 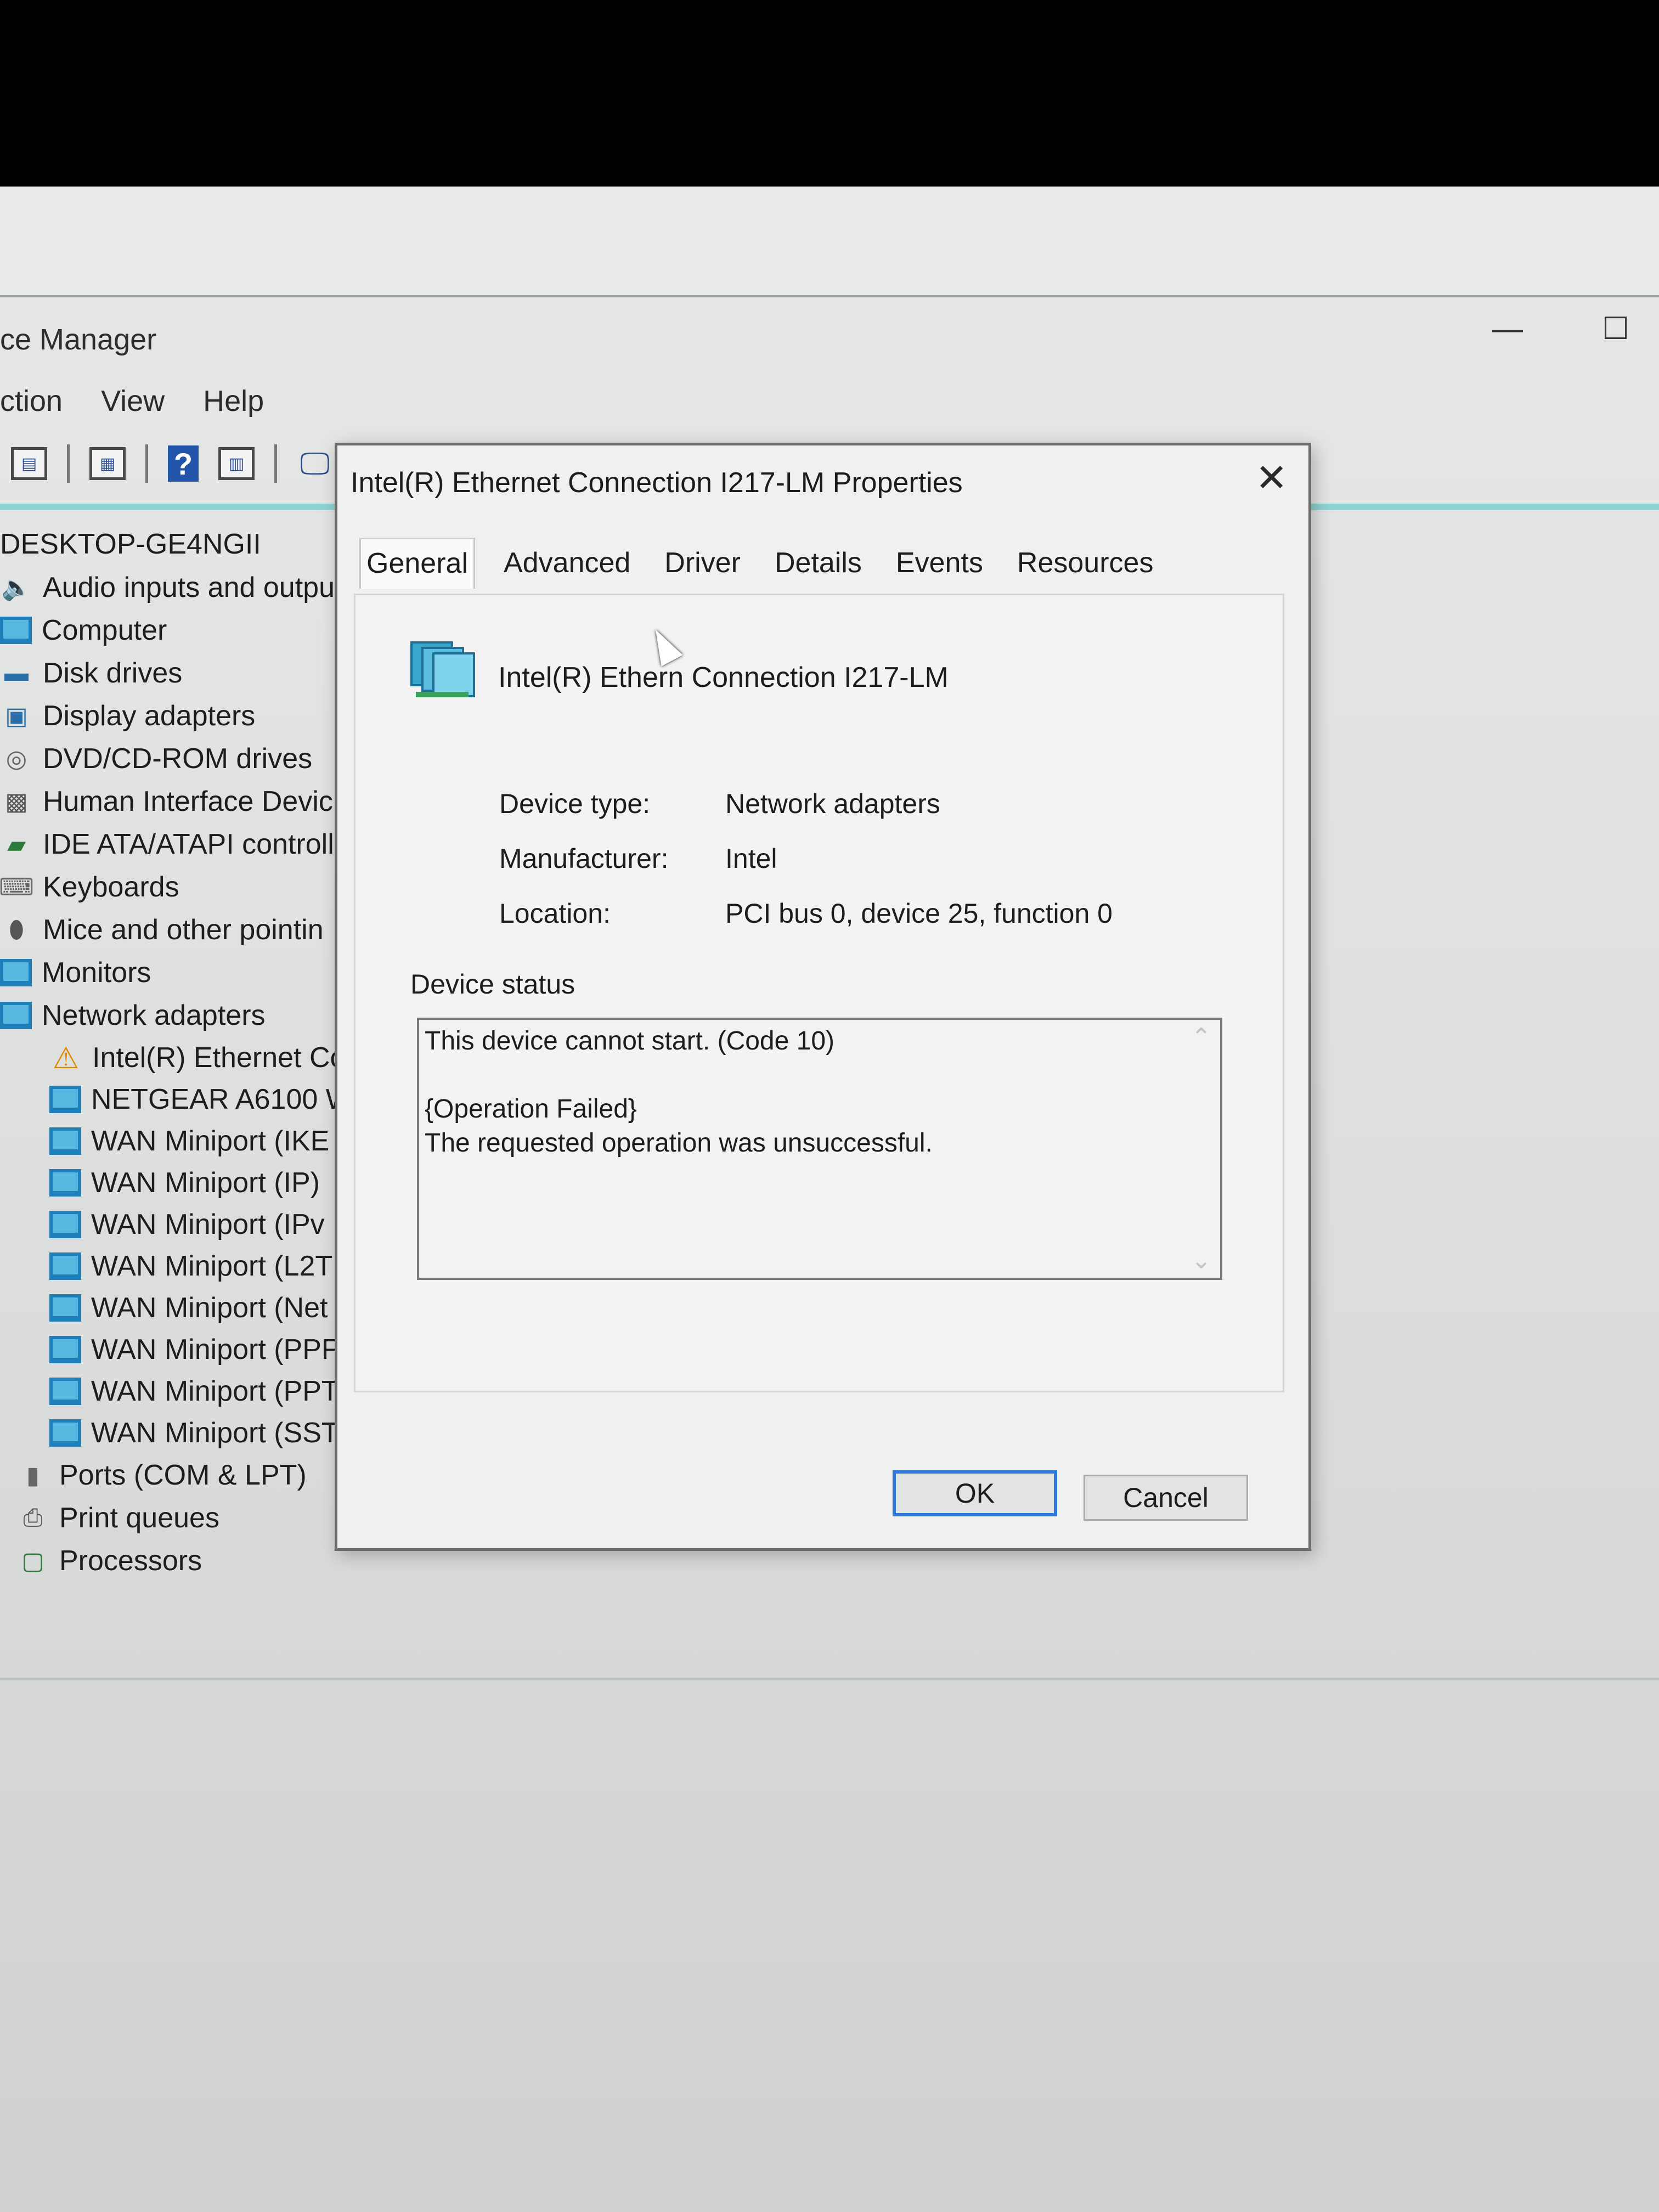 What do you see at coordinates (215, 1433) in the screenshot?
I see `tree-item-label: WAN Miniport (SST` at bounding box center [215, 1433].